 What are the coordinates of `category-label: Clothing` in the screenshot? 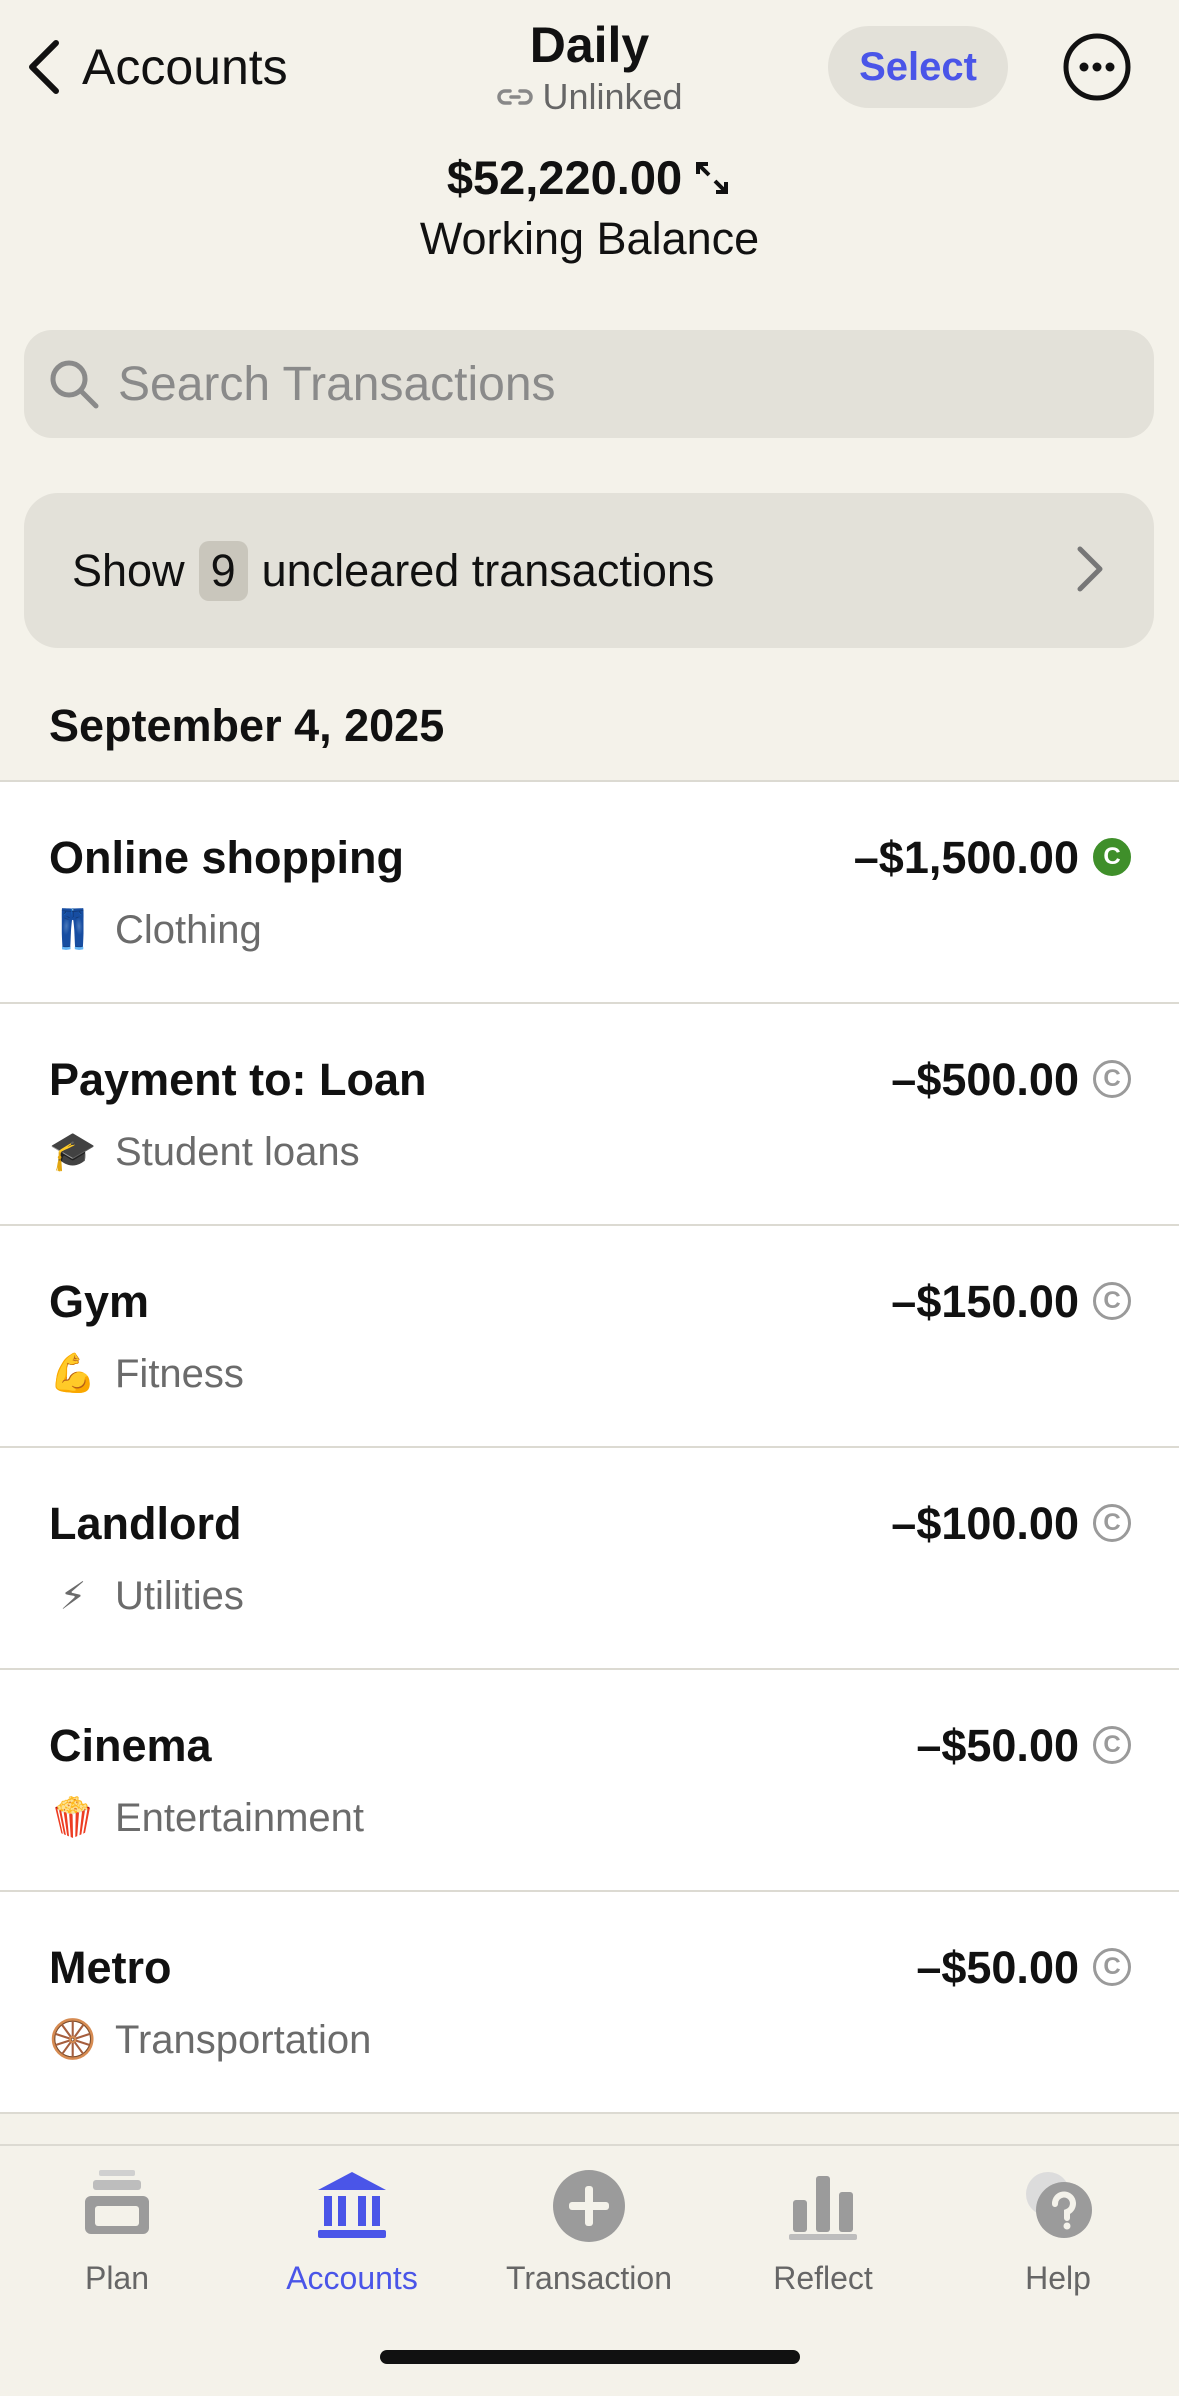 It's located at (188, 929).